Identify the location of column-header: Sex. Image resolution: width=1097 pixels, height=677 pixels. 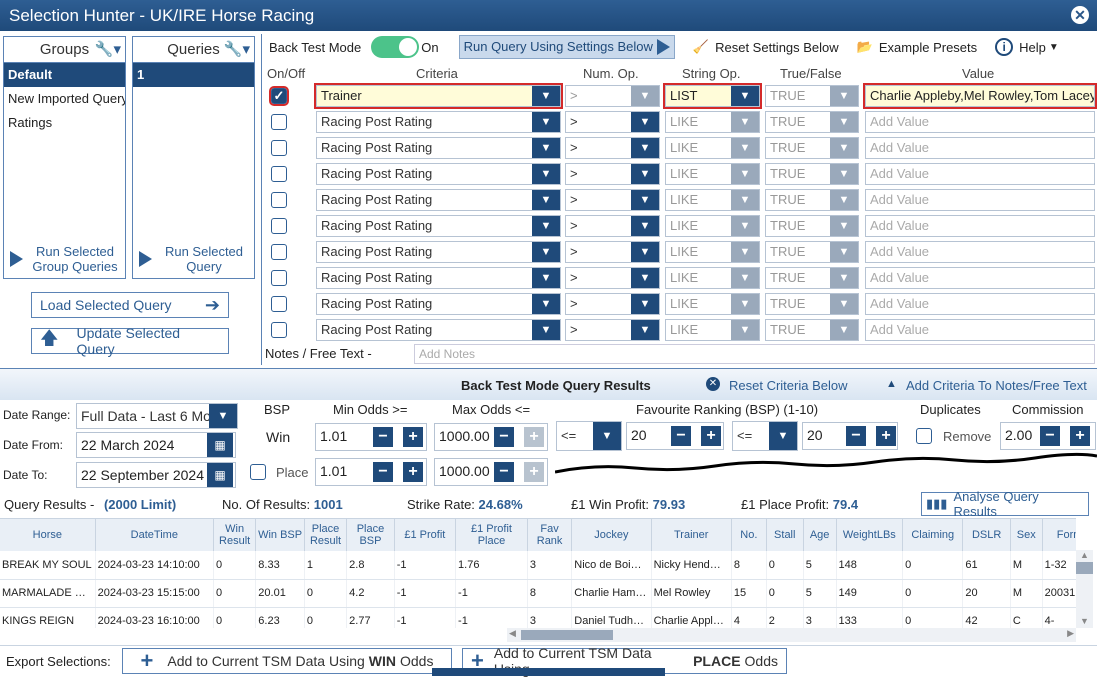
(1026, 535).